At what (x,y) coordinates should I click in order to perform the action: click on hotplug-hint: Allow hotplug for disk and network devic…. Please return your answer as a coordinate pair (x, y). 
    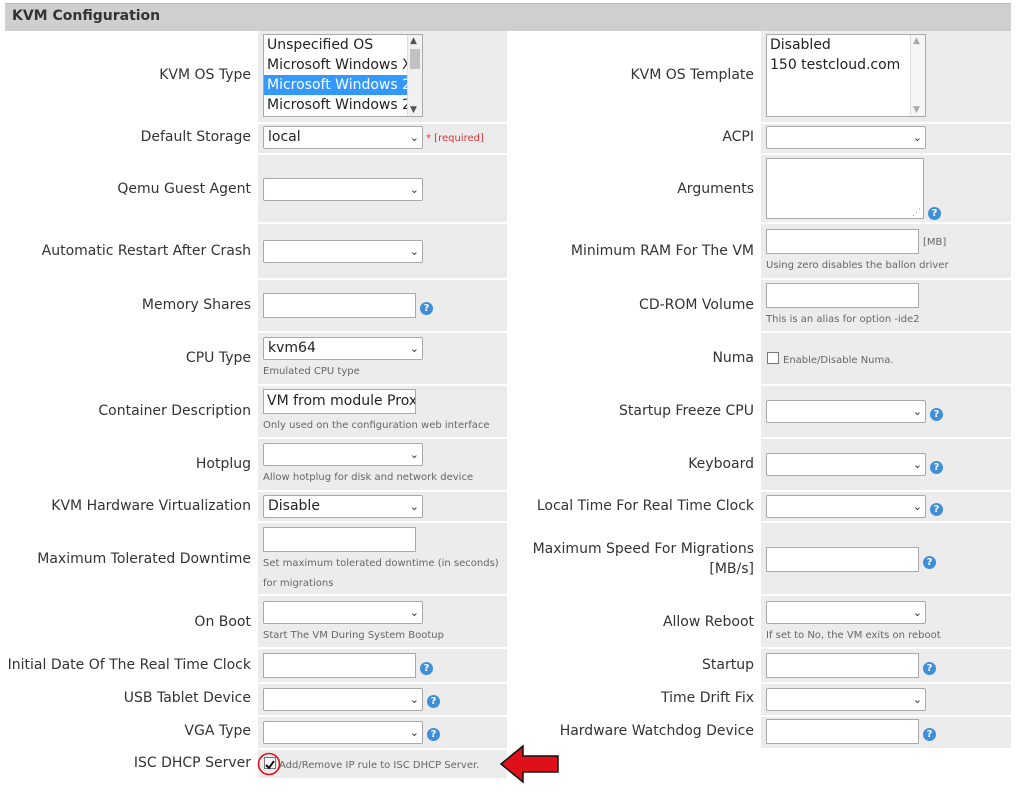
    Looking at the image, I should click on (368, 477).